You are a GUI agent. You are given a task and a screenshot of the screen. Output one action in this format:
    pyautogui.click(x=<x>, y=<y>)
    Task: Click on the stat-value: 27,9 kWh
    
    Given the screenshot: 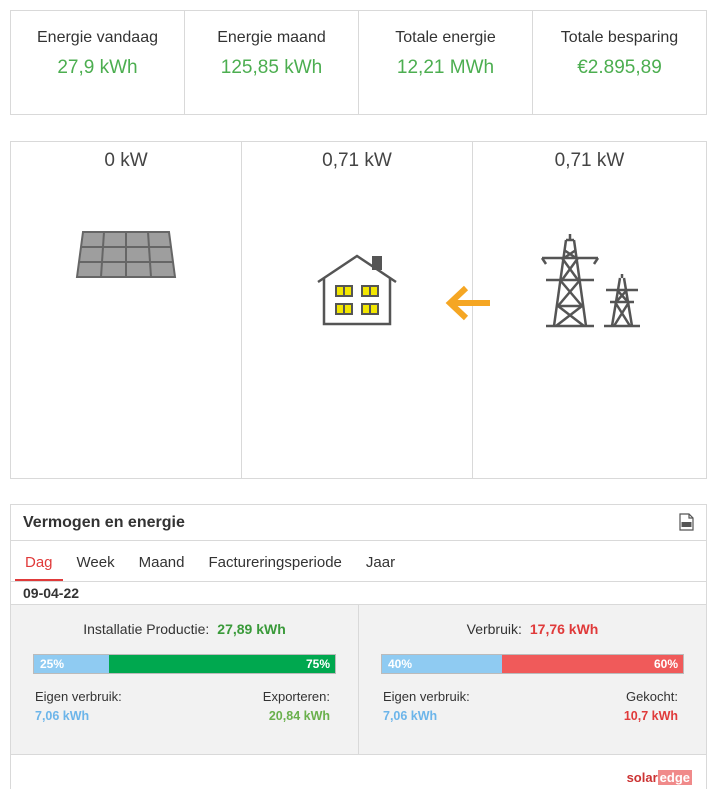 What is the action you would take?
    pyautogui.click(x=97, y=67)
    